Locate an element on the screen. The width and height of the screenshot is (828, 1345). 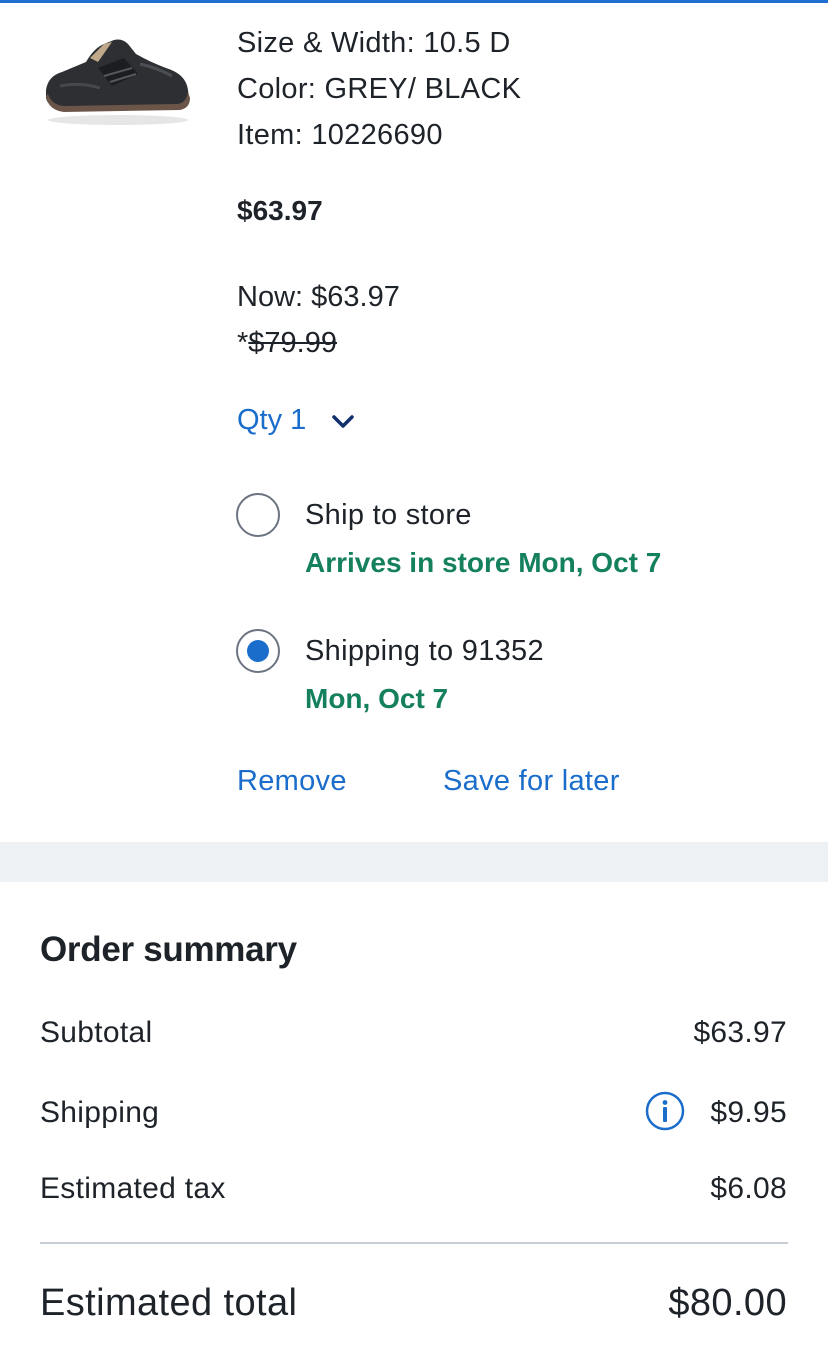
shipping-to-zip-radio is located at coordinates (258, 651).